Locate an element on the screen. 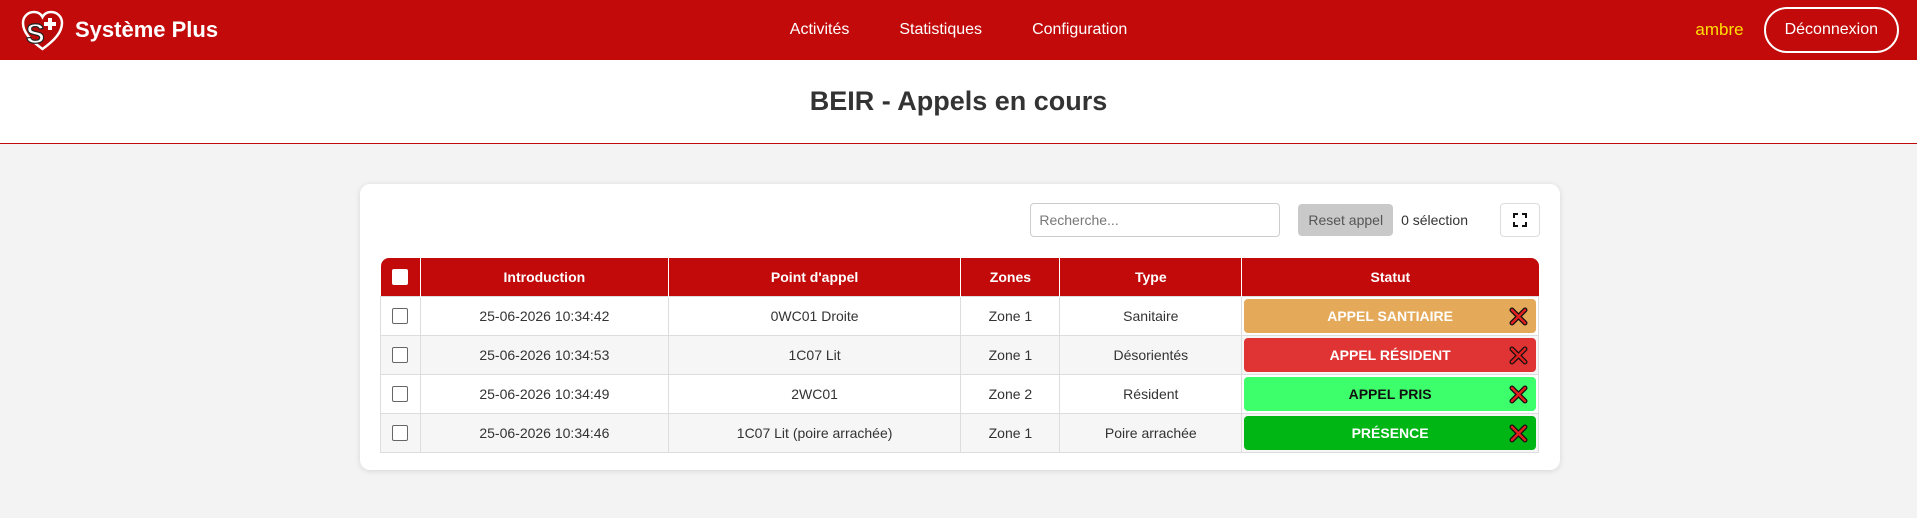 The height and width of the screenshot is (518, 1917). status-label: PRÉSENCE is located at coordinates (1390, 432).